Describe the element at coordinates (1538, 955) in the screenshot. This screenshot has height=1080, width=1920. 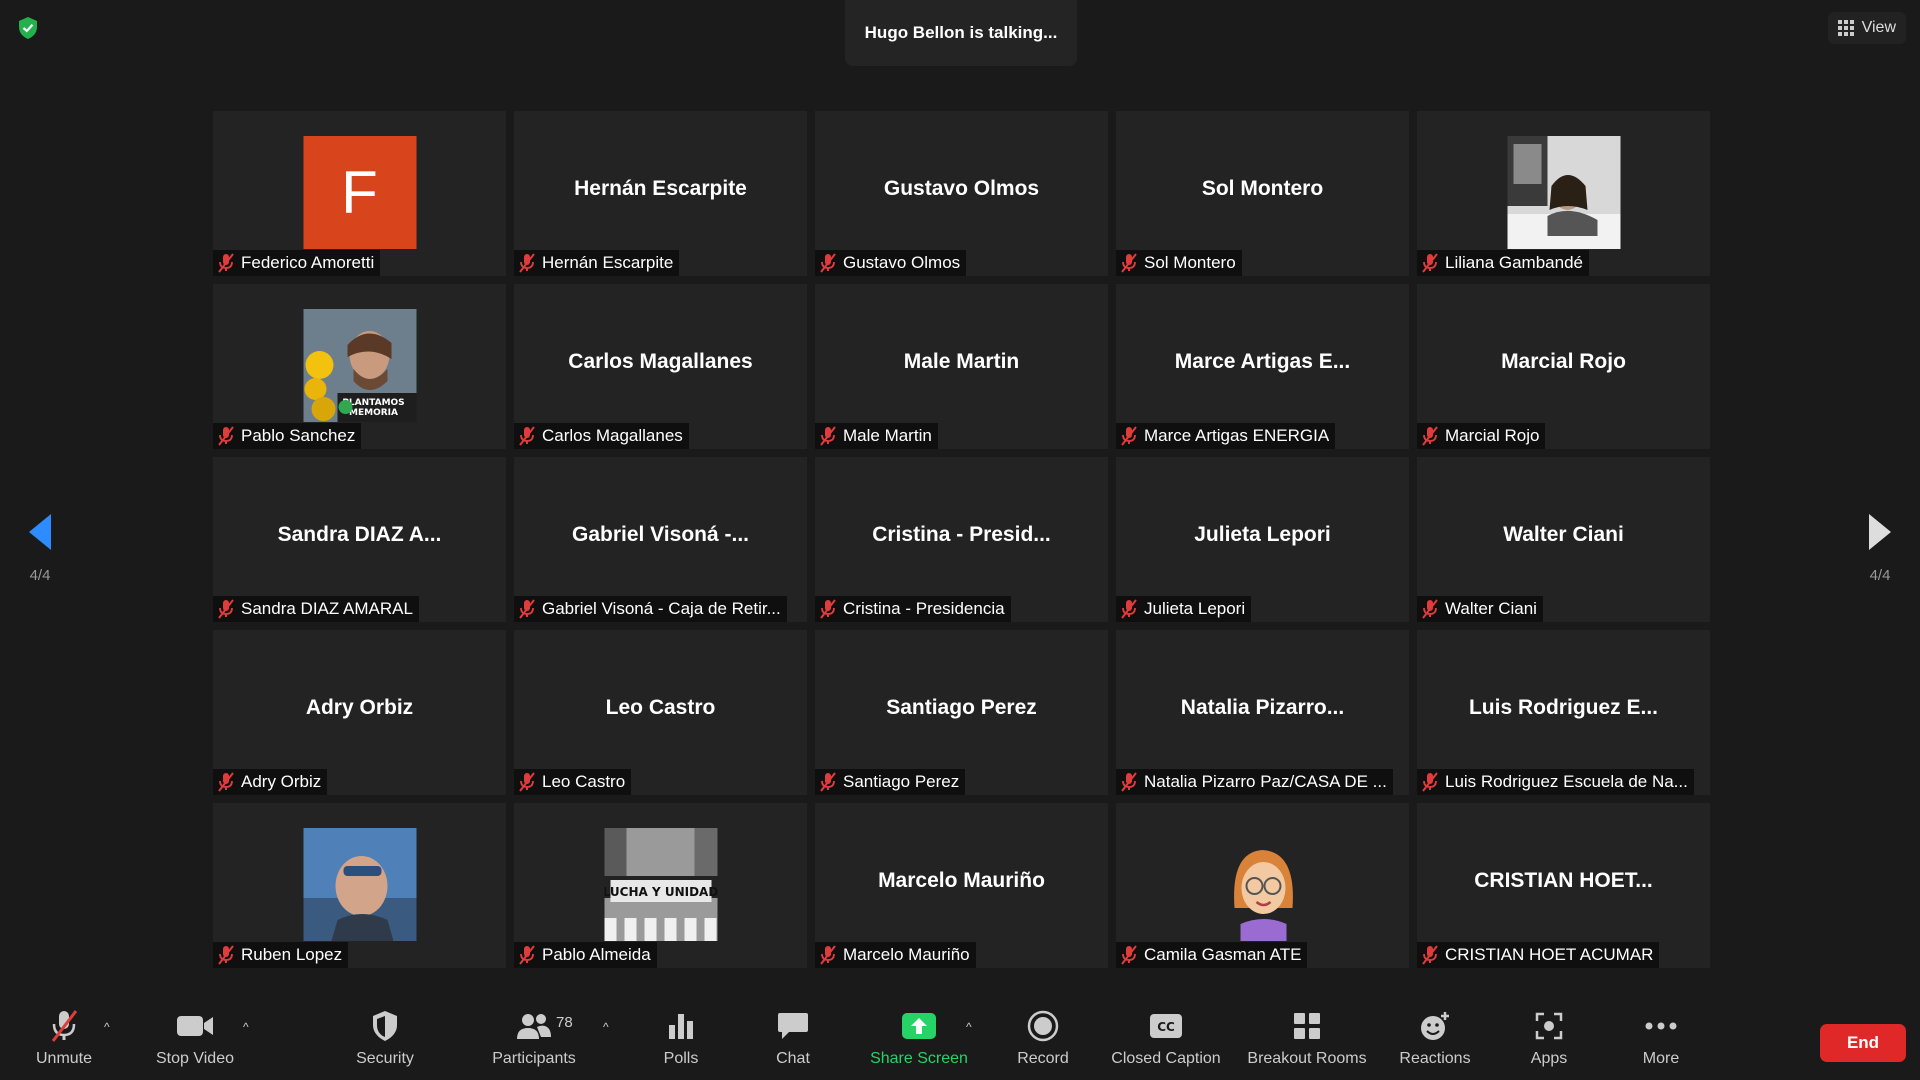
I see `participant-name-label: CRISTIAN HOET ACUMAR` at that location.